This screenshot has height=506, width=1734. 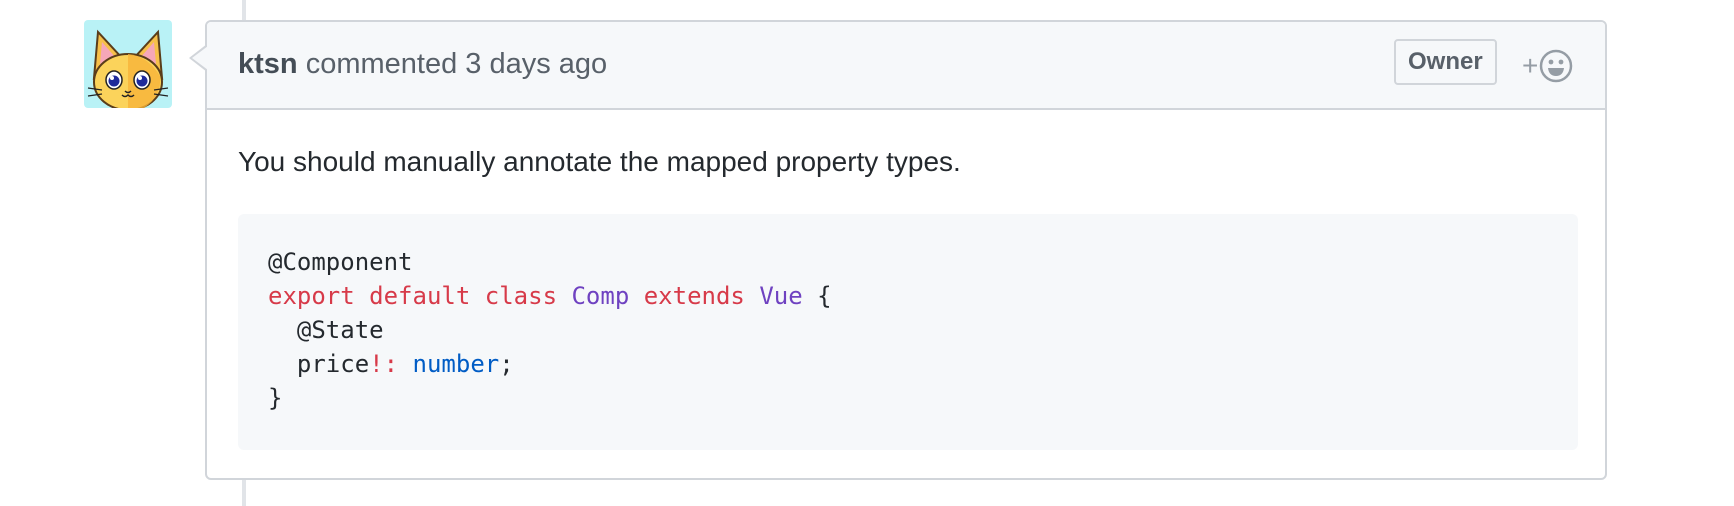 I want to click on code-line-3: @State, so click(x=908, y=330).